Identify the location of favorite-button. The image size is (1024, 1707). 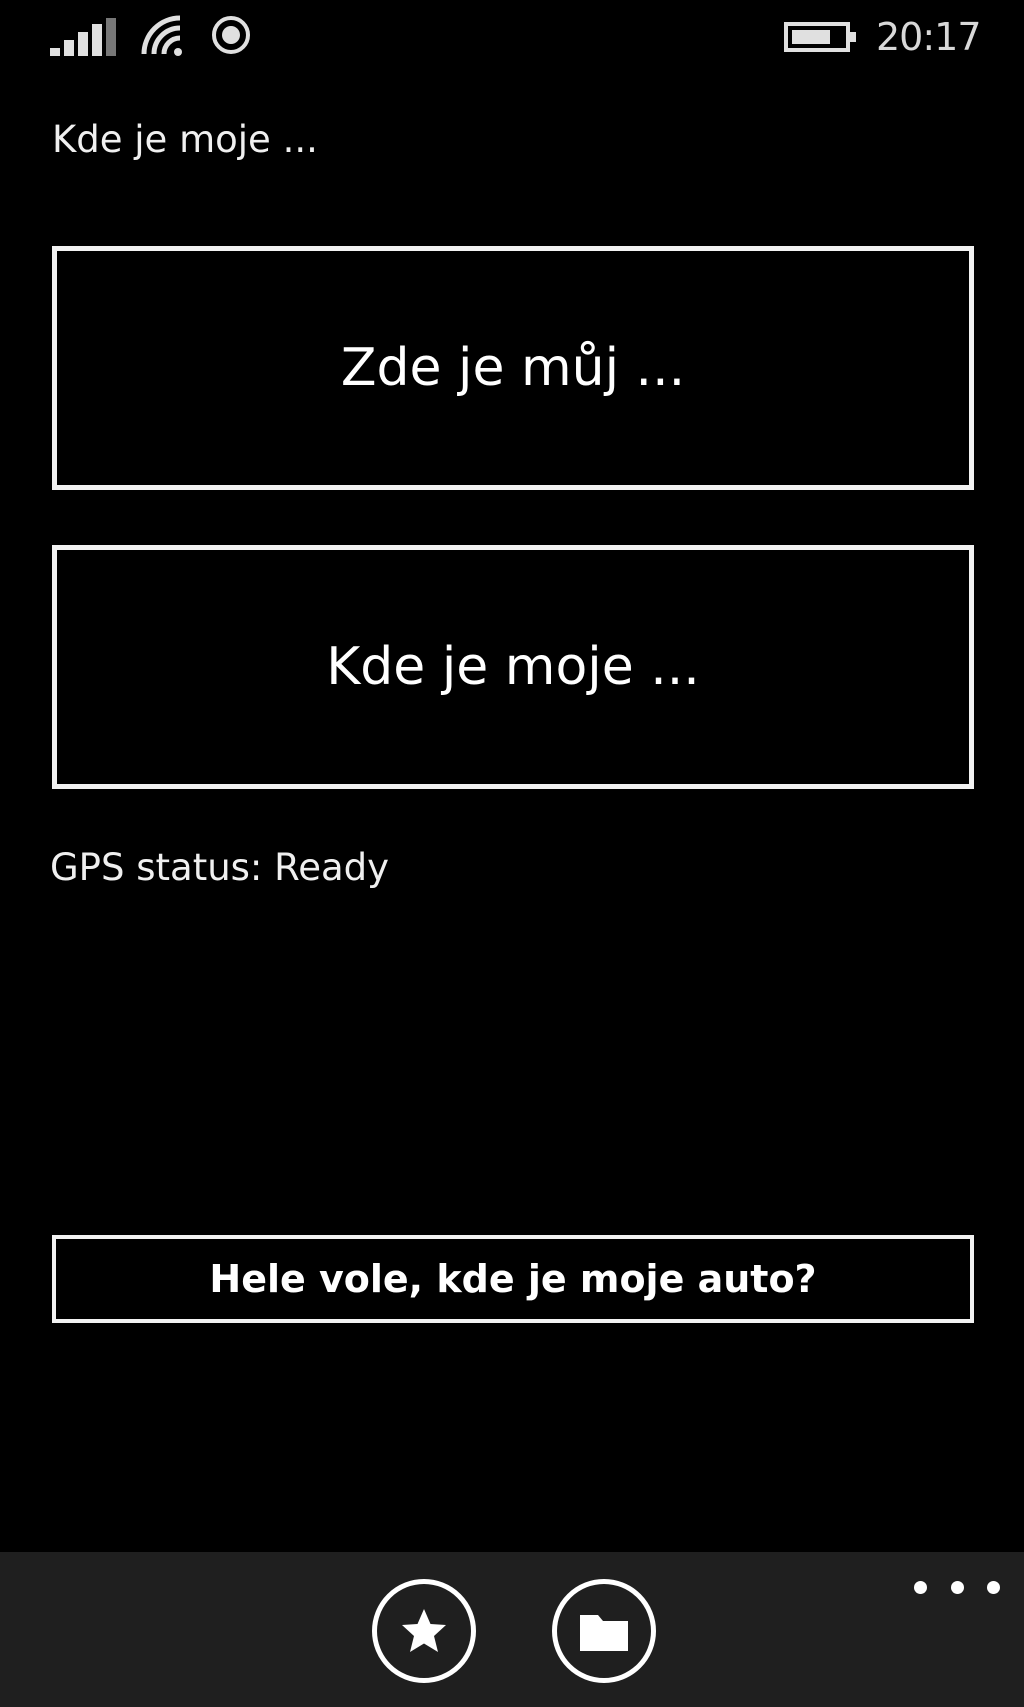
(424, 1631).